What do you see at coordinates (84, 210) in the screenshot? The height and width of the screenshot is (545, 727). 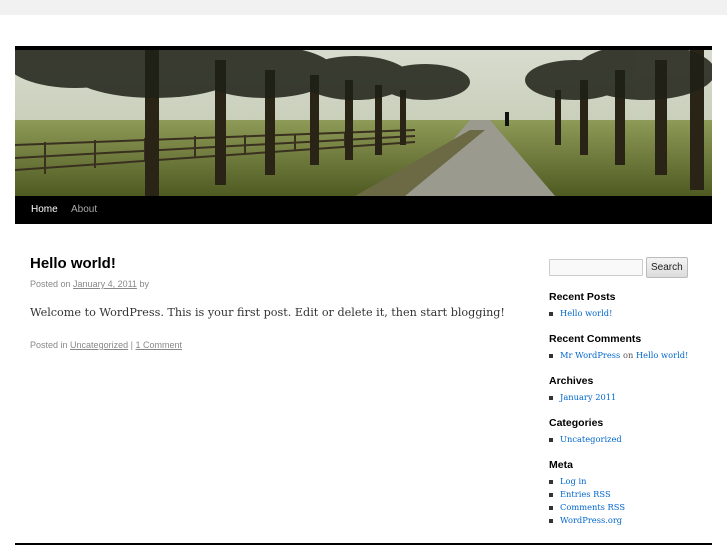 I see `nav-item-about: About` at bounding box center [84, 210].